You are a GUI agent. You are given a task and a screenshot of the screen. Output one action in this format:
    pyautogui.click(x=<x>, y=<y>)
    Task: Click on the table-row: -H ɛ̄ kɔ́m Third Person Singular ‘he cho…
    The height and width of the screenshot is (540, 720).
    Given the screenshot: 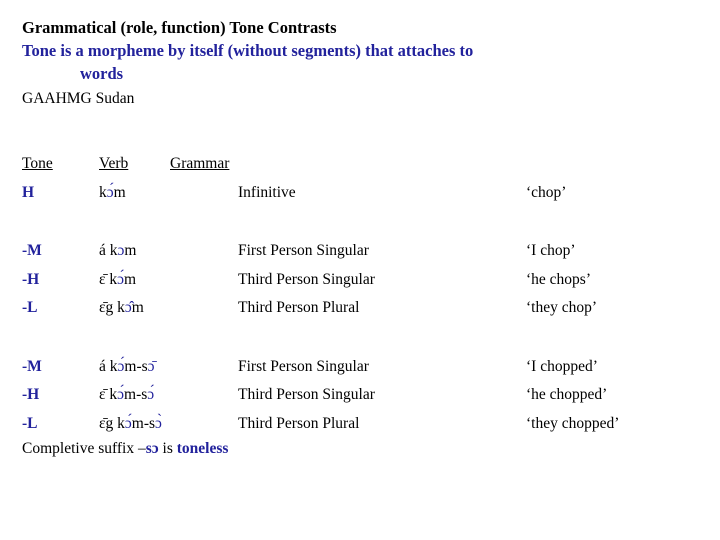 What is the action you would take?
    pyautogui.click(x=360, y=280)
    